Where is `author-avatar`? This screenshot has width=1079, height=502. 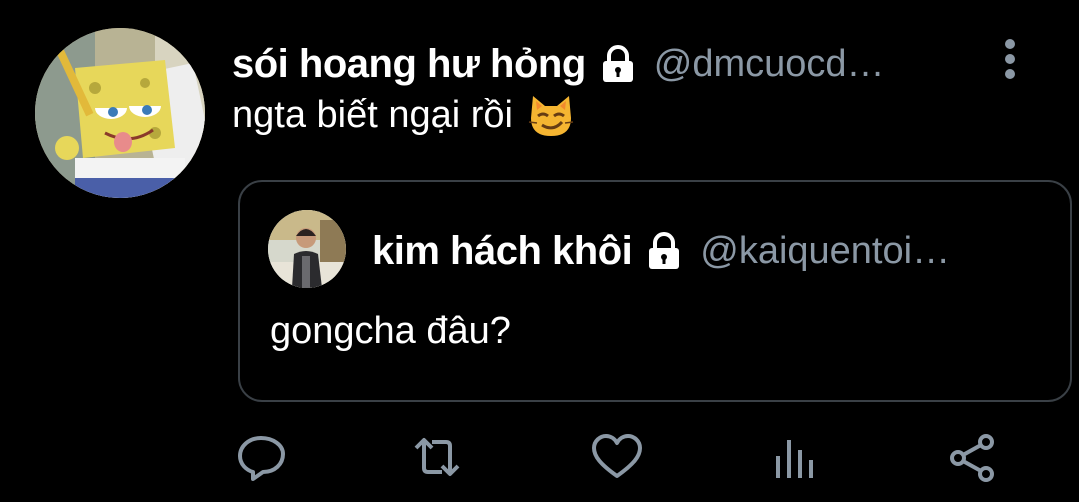
author-avatar is located at coordinates (120, 113).